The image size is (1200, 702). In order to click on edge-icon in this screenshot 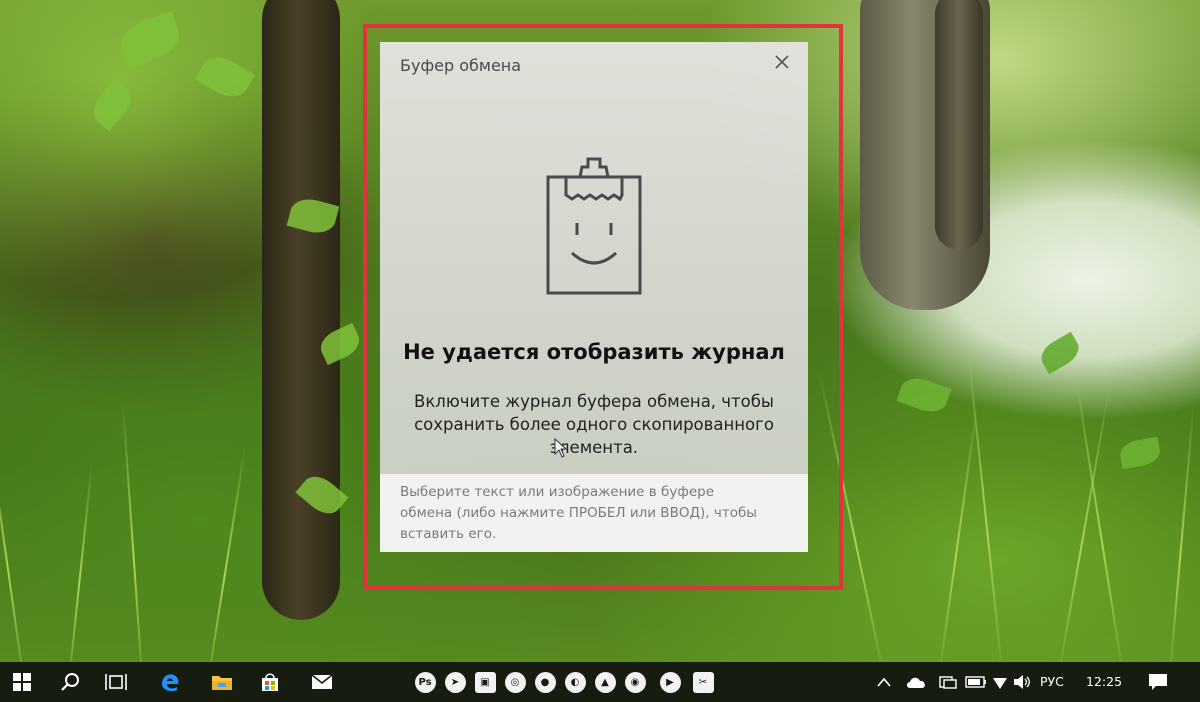, I will do `click(170, 683)`.